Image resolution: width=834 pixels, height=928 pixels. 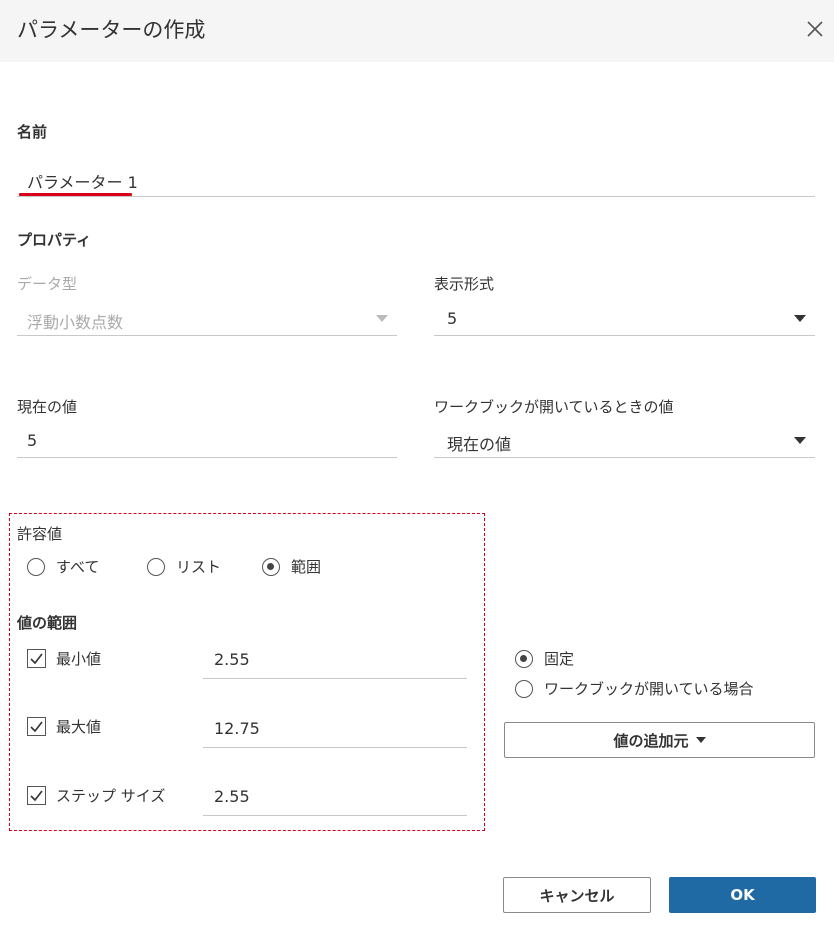 I want to click on close-icon, so click(x=815, y=29).